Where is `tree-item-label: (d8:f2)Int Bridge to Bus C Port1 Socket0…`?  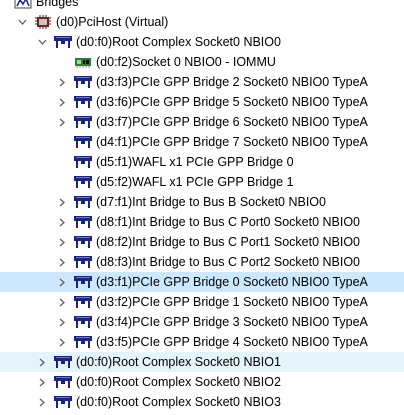
tree-item-label: (d8:f2)Int Bridge to Bus C Port1 Socket0… is located at coordinates (228, 242).